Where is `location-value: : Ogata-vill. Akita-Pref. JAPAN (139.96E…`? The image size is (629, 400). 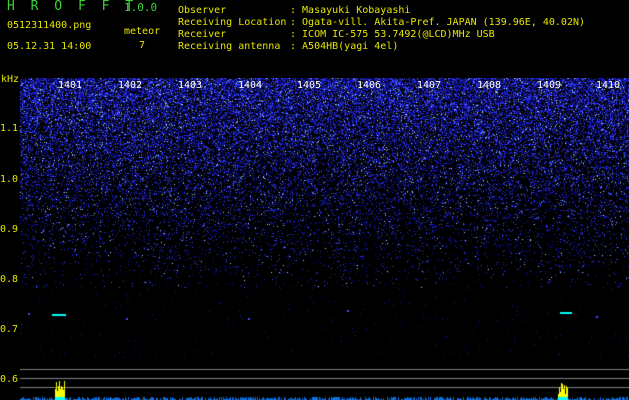 location-value: : Ogata-vill. Akita-Pref. JAPAN (139.96E… is located at coordinates (438, 22).